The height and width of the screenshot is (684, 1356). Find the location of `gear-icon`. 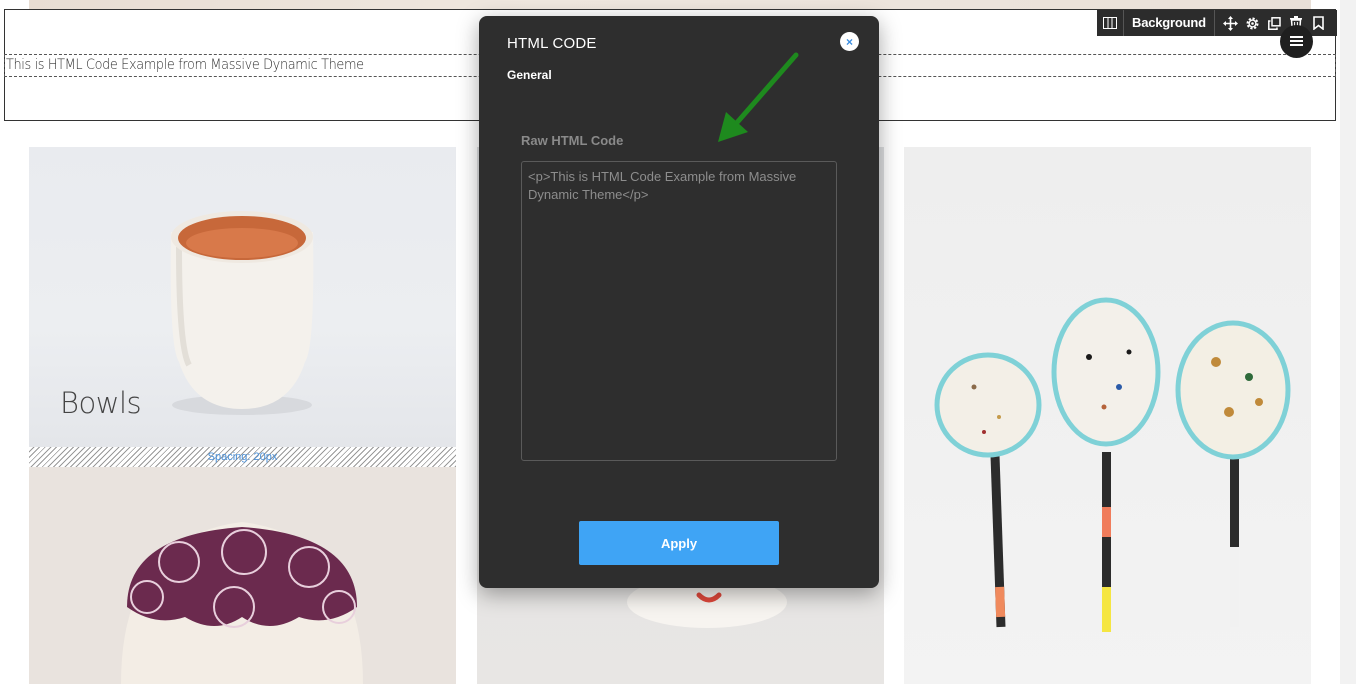

gear-icon is located at coordinates (1252, 23).